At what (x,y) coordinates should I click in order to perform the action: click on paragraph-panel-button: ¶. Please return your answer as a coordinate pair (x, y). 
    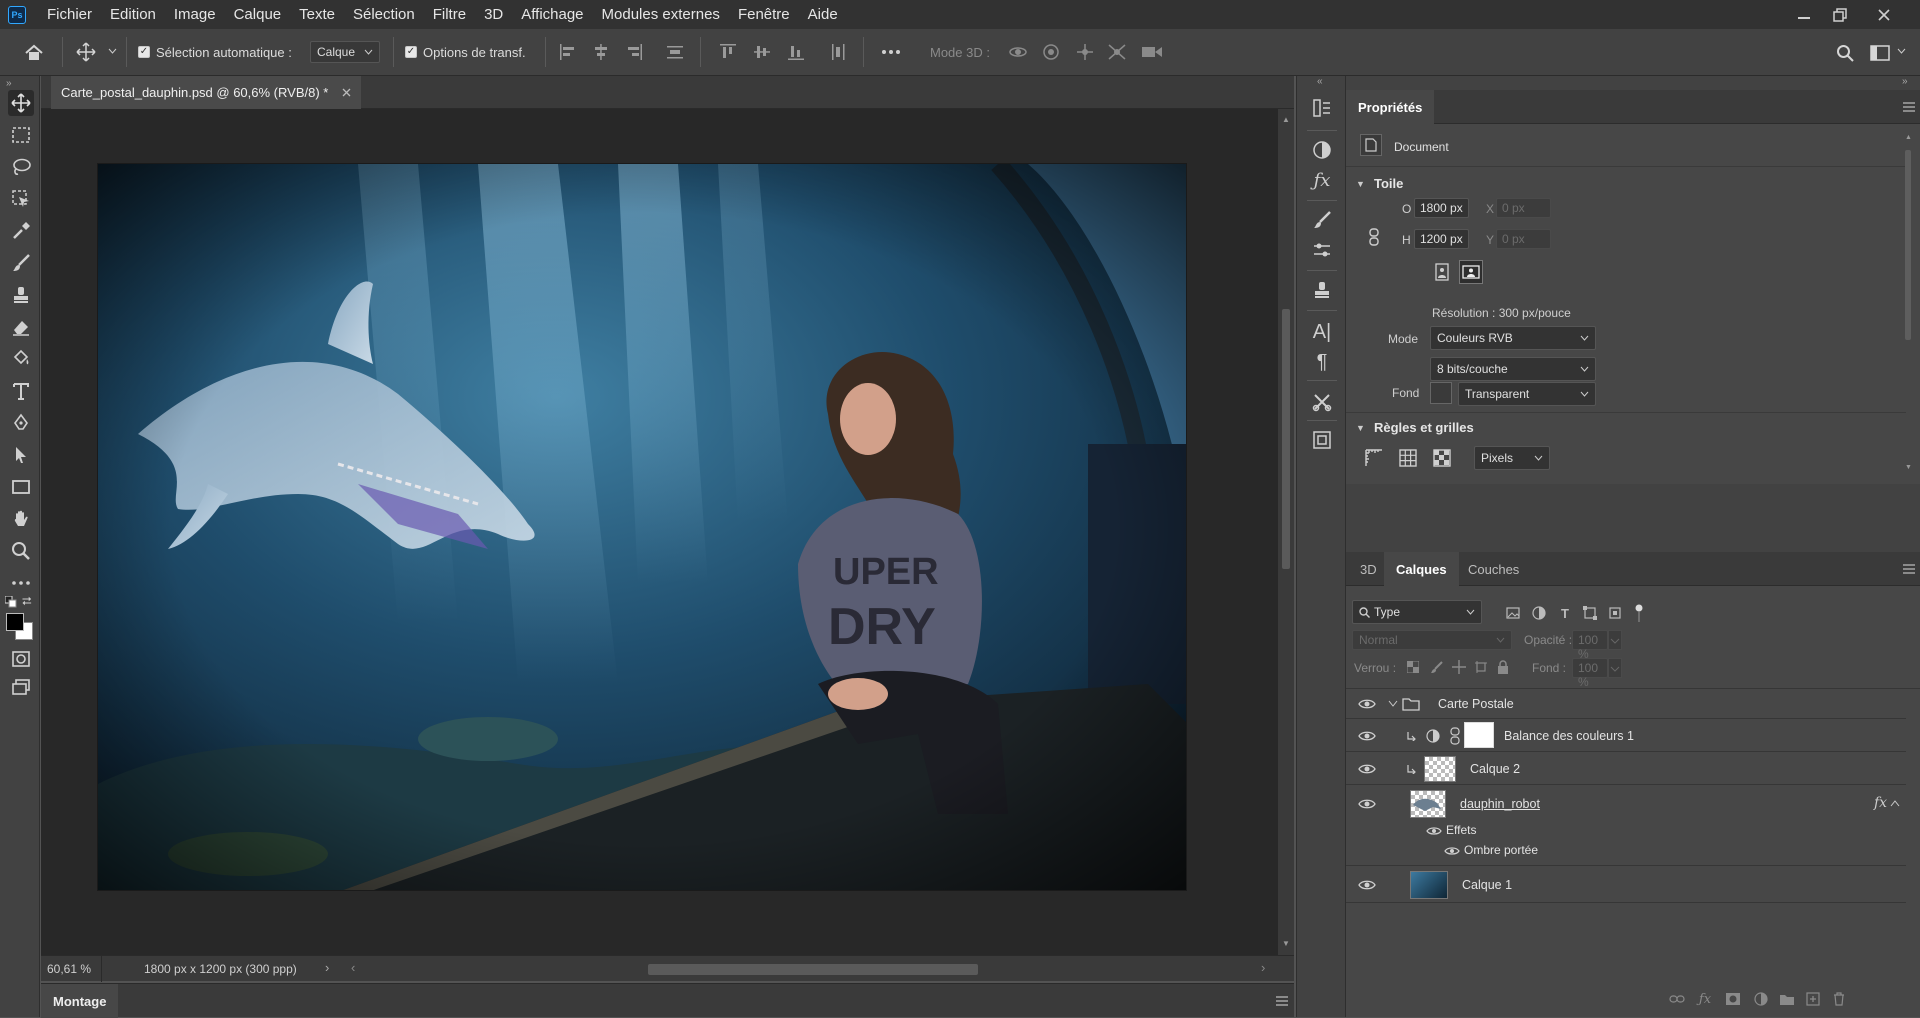
    Looking at the image, I should click on (1322, 362).